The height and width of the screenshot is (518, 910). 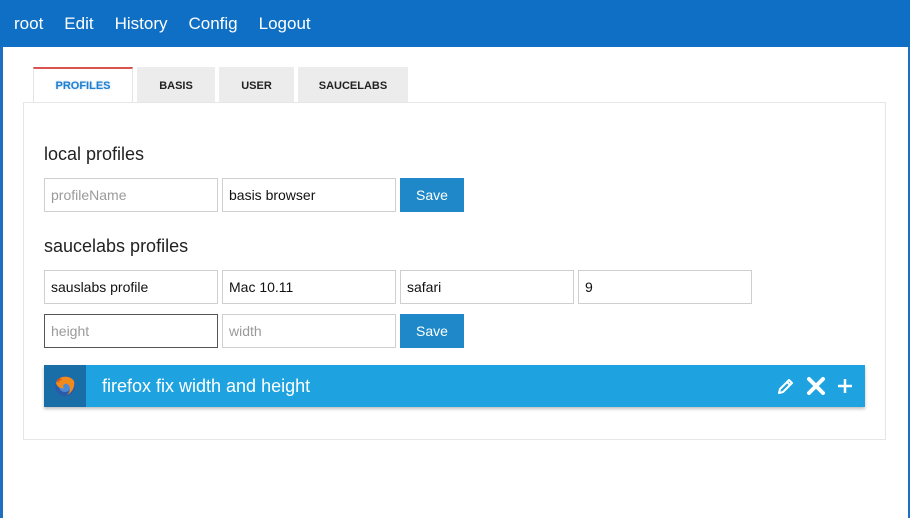 I want to click on width-input, so click(x=309, y=331).